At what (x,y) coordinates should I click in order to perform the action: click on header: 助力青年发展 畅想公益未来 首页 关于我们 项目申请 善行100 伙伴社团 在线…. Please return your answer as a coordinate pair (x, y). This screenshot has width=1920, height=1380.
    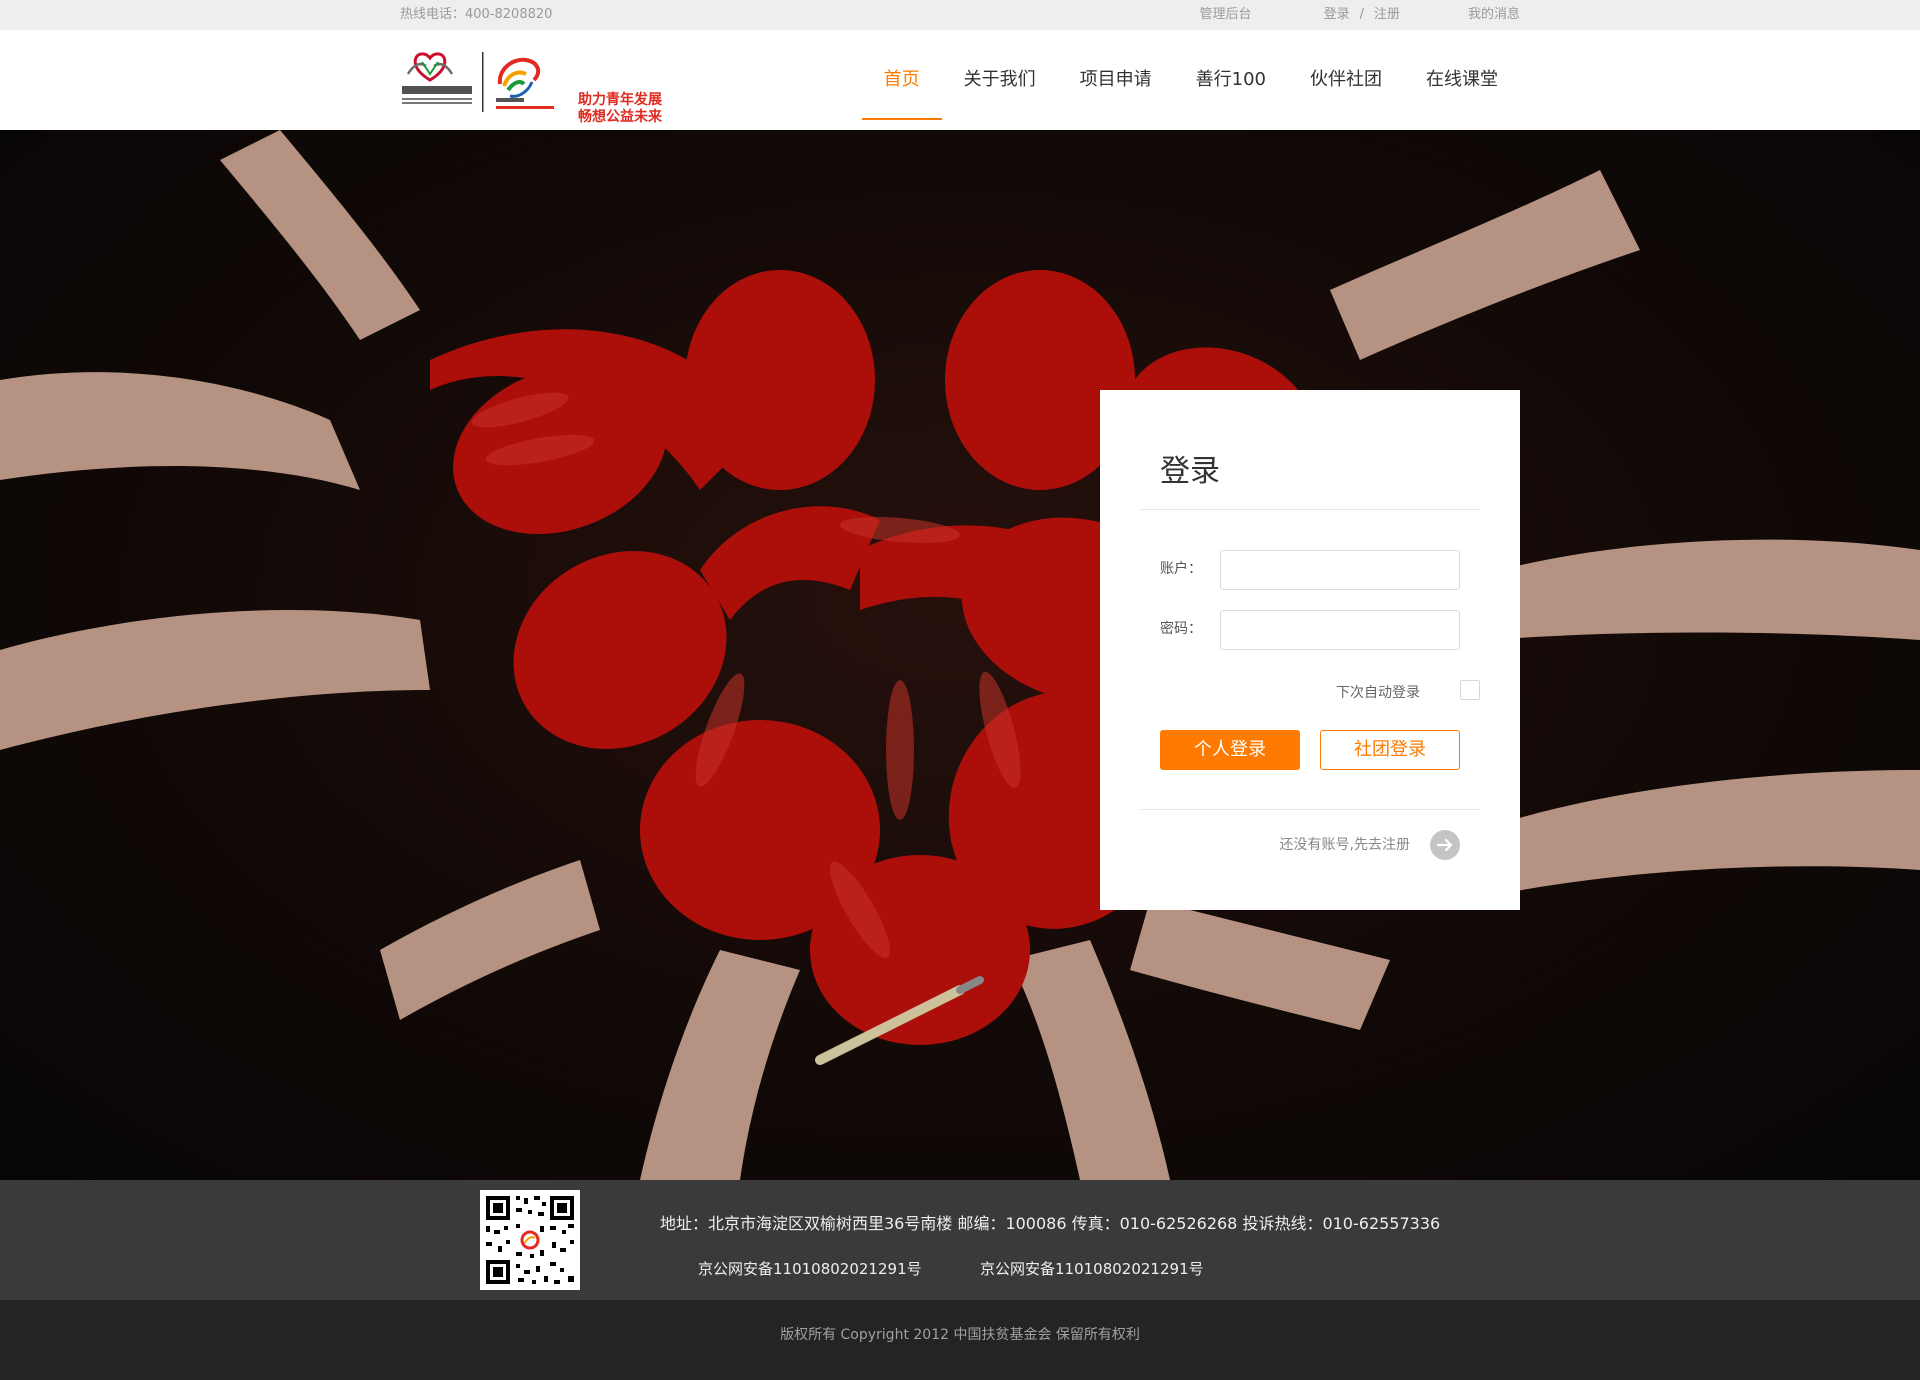
    Looking at the image, I should click on (960, 80).